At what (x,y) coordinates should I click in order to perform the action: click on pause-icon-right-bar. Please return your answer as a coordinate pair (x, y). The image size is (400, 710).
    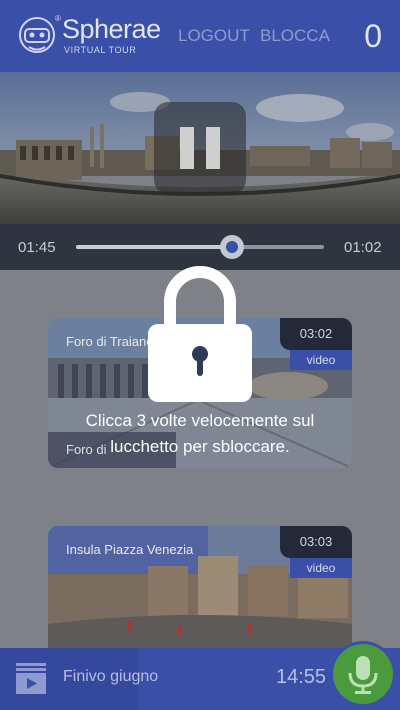
    Looking at the image, I should click on (213, 148).